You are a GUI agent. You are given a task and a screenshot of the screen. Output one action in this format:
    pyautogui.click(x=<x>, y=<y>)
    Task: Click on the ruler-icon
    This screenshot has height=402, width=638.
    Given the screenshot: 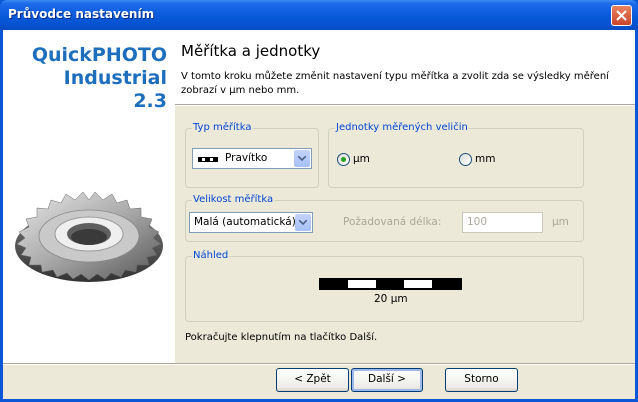 What is the action you would take?
    pyautogui.click(x=208, y=159)
    